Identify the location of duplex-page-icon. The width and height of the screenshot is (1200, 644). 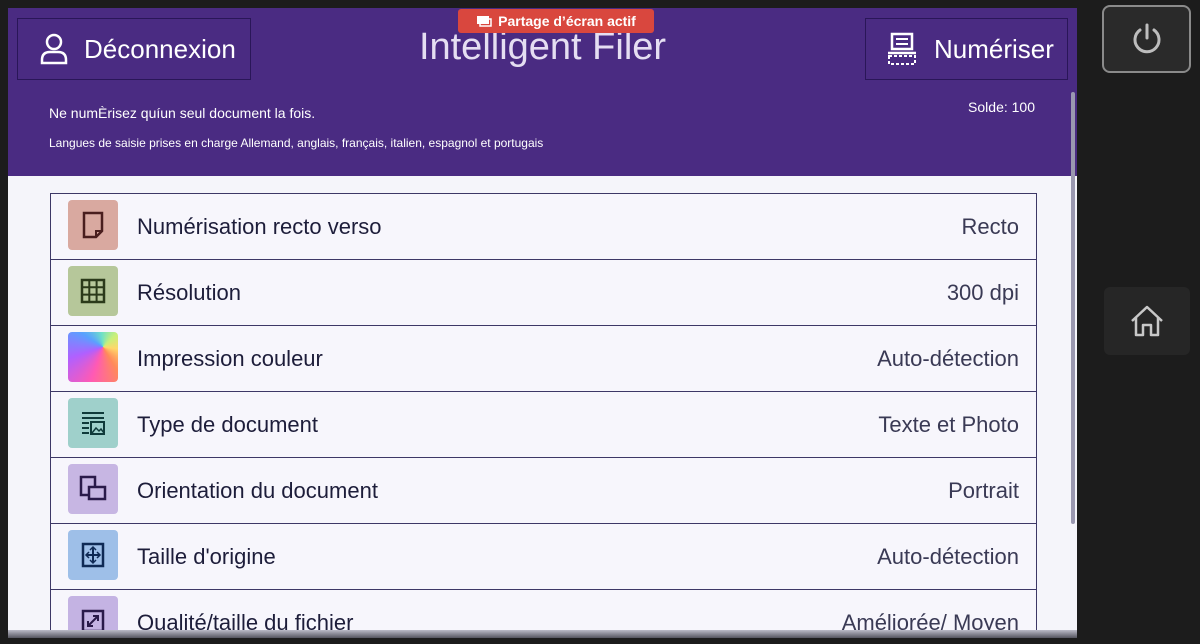
(93, 225).